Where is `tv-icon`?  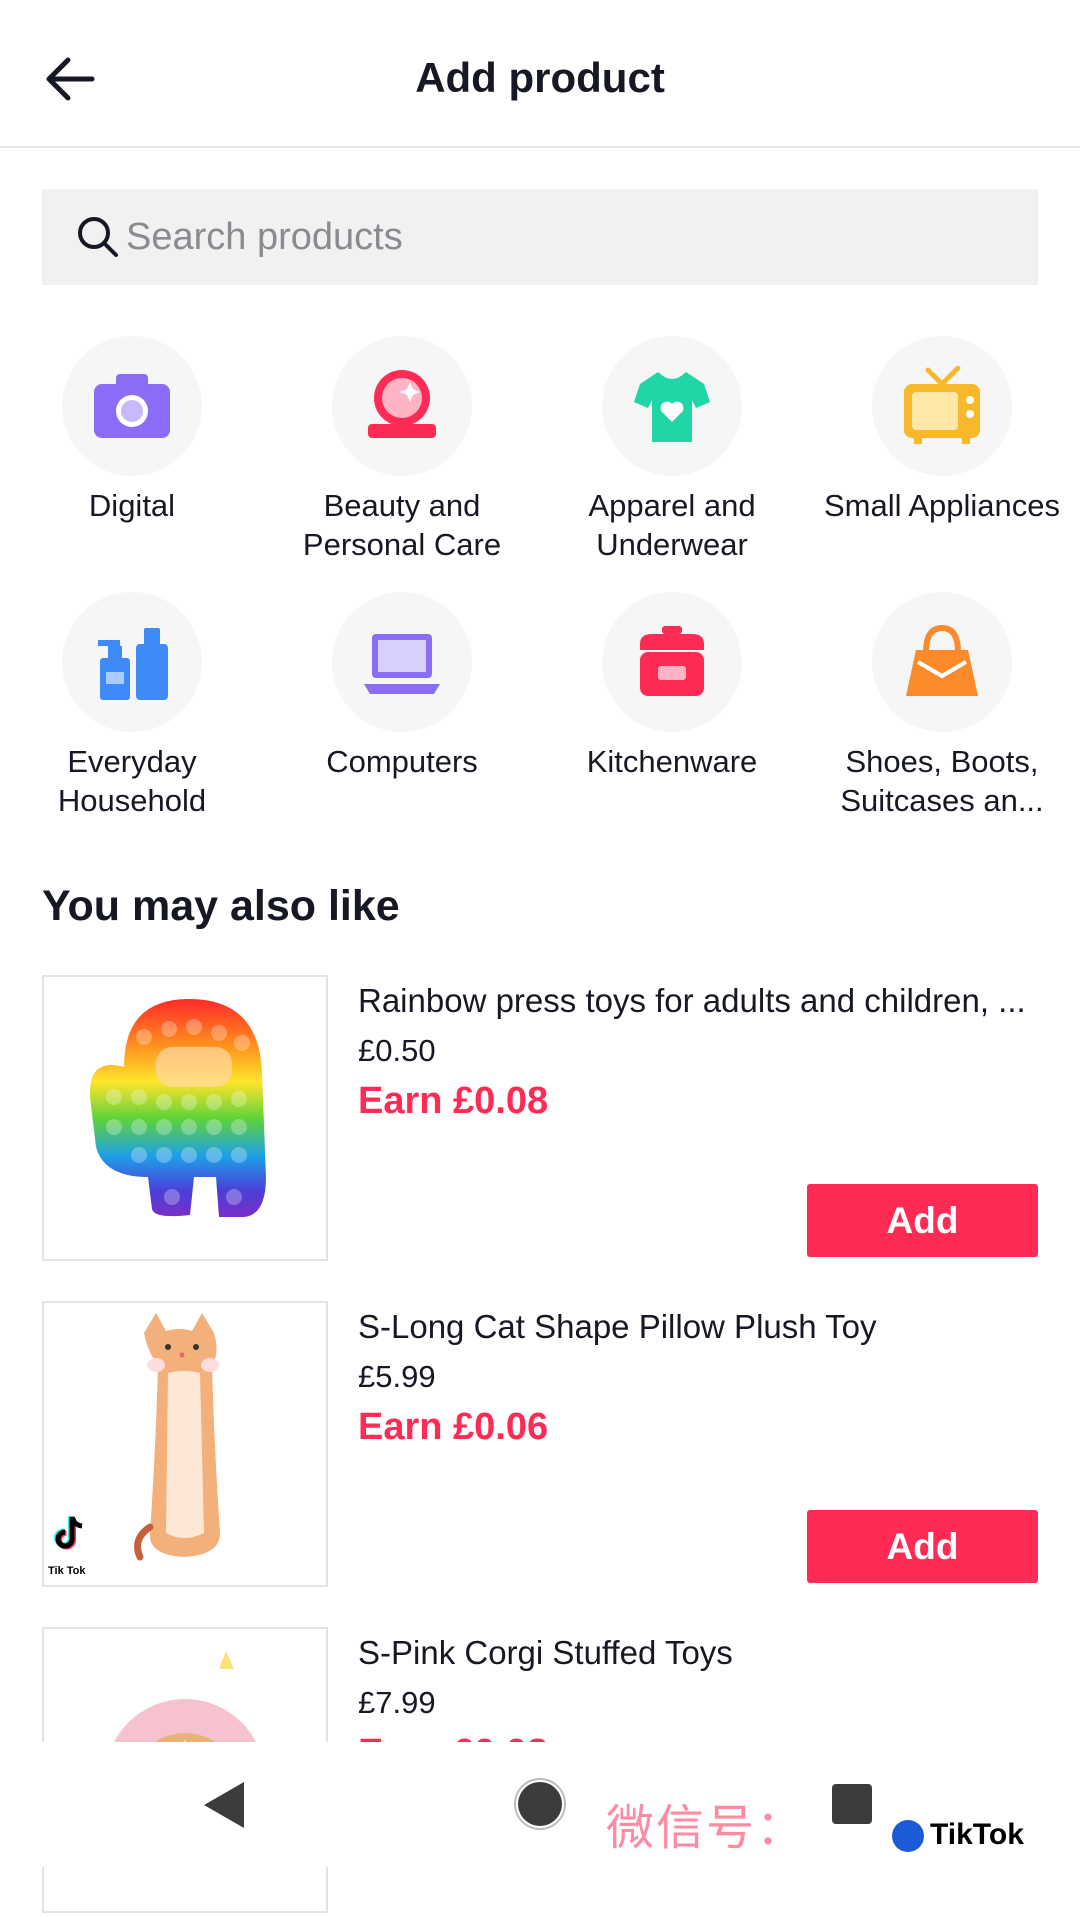 tv-icon is located at coordinates (942, 405).